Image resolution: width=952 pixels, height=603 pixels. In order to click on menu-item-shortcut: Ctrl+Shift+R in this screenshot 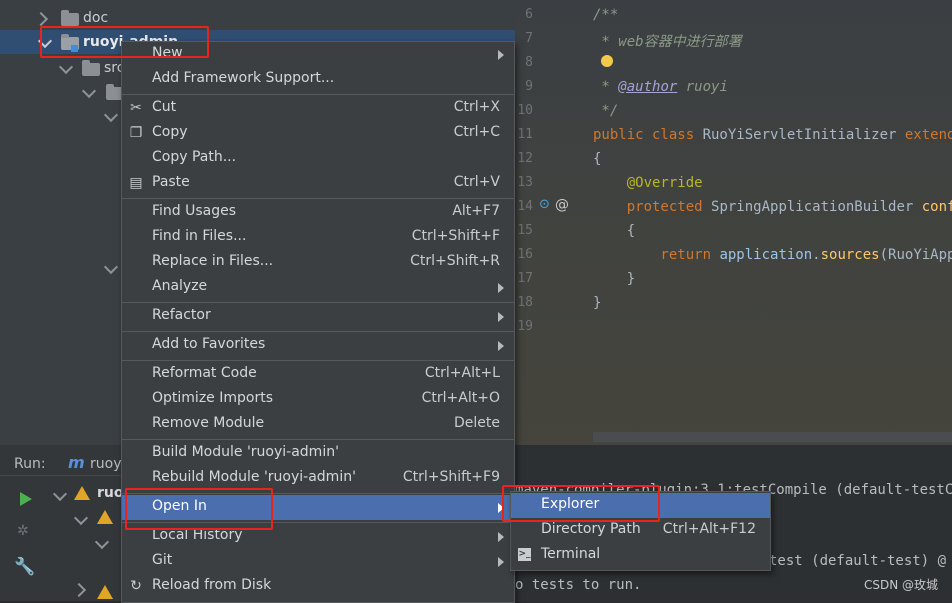, I will do `click(455, 261)`.